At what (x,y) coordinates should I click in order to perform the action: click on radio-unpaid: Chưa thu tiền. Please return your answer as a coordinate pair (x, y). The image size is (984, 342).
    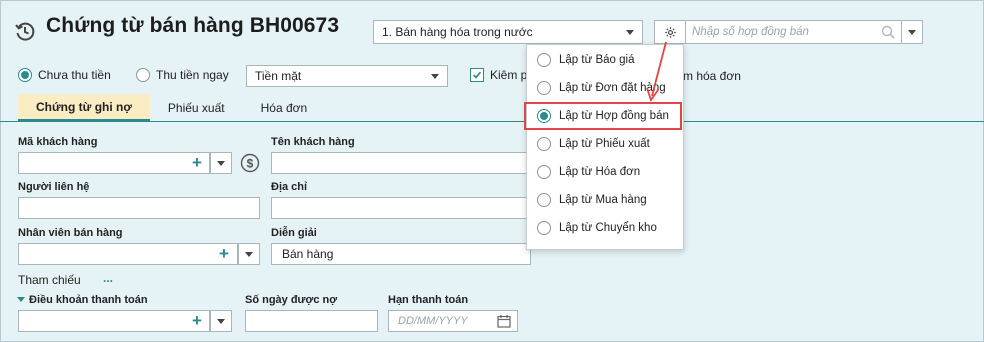
    Looking at the image, I should click on (64, 75).